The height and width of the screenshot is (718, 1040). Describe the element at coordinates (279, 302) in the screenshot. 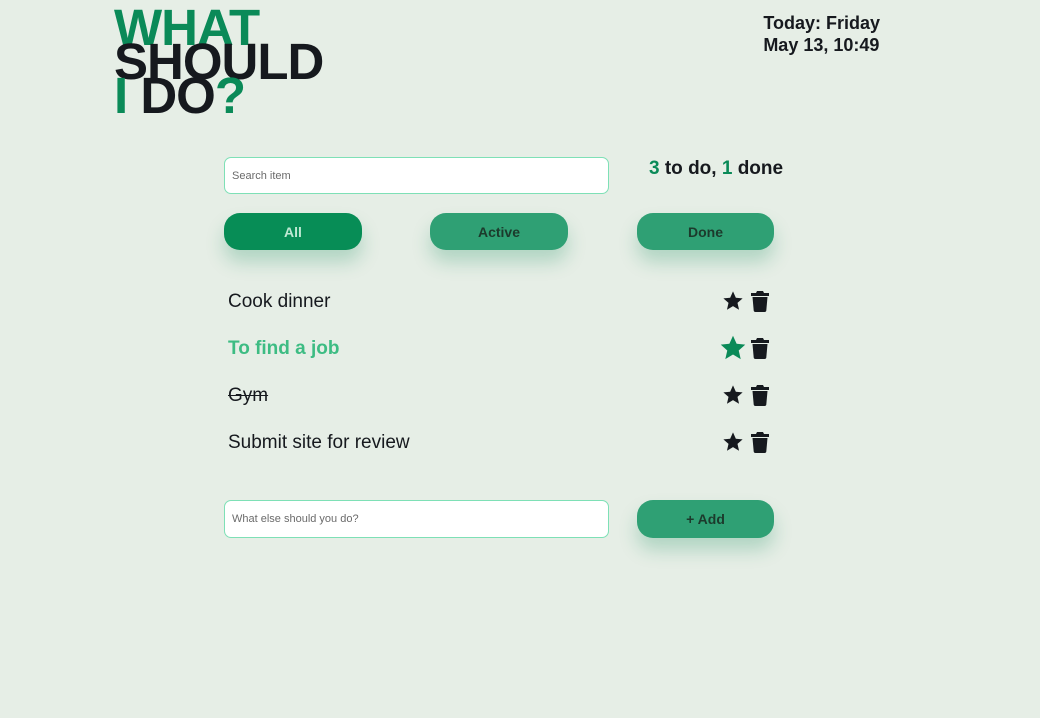

I see `todo-item-label: Cook dinner` at that location.